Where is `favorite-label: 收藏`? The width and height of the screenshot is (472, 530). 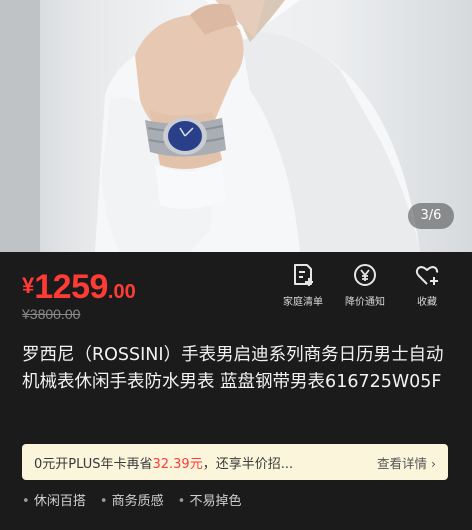 favorite-label: 收藏 is located at coordinates (427, 302).